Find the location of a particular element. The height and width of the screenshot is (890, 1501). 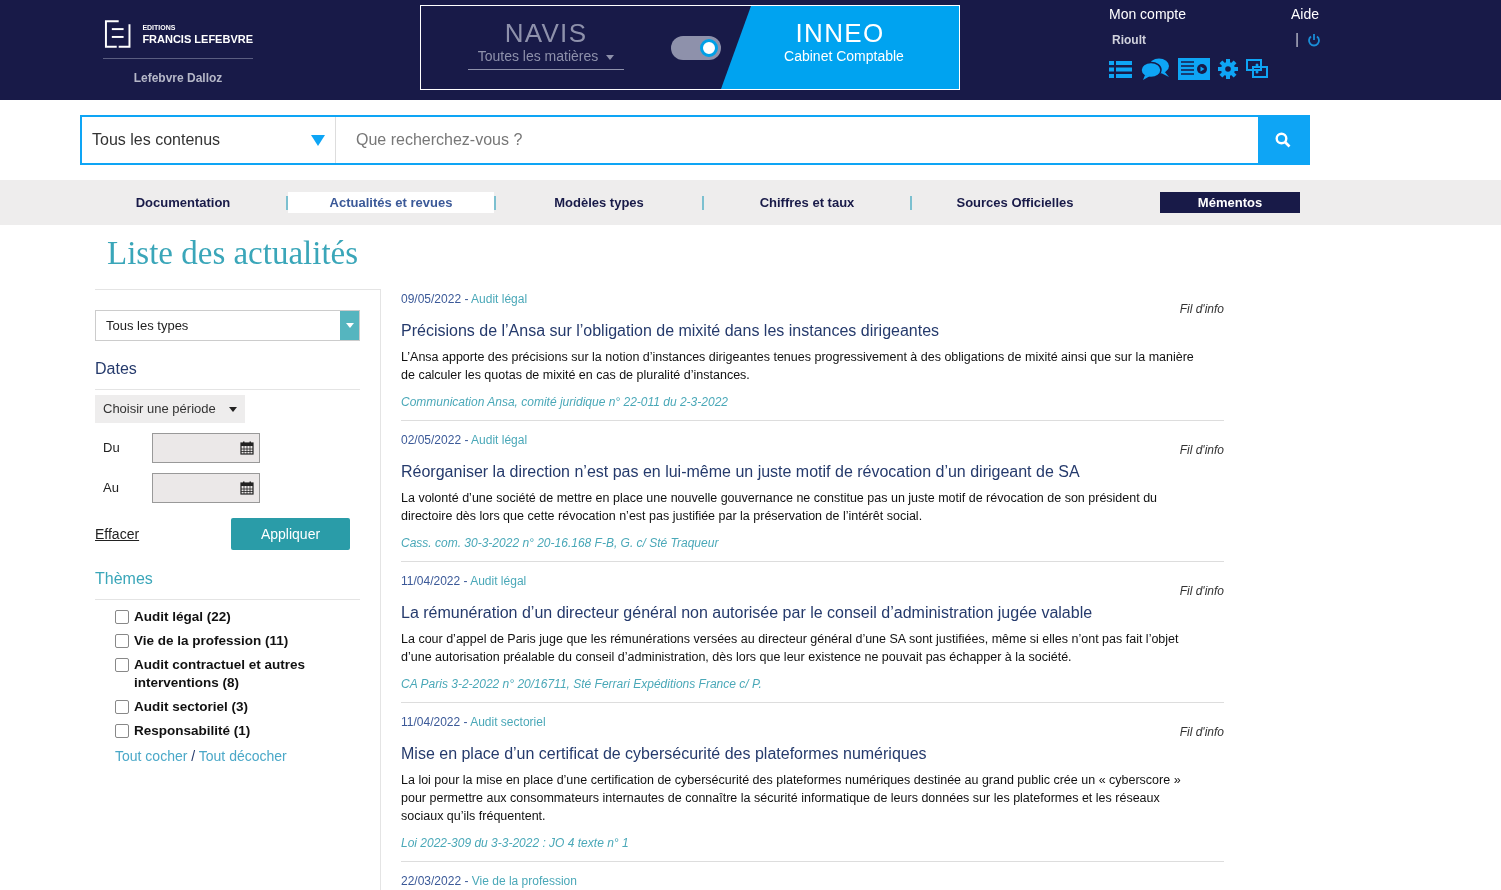

nav-tab: Chiffres et taux is located at coordinates (807, 202).